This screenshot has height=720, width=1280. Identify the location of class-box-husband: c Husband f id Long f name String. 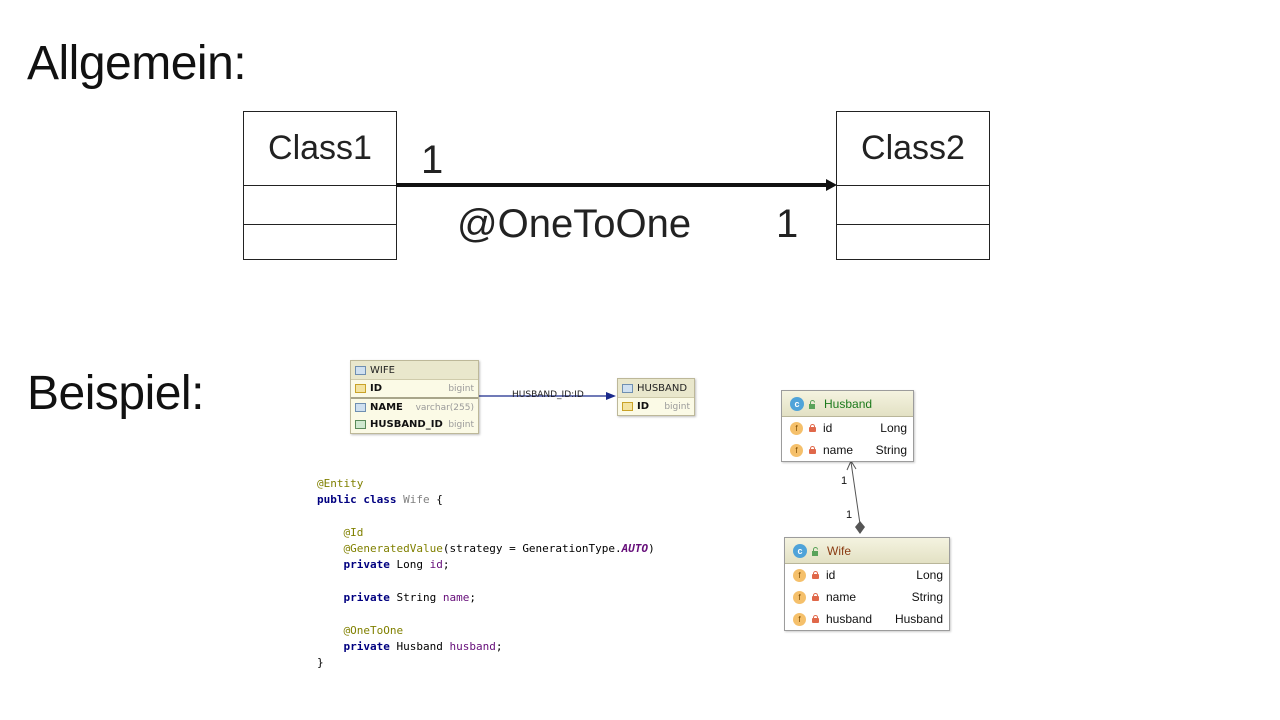
(847, 426).